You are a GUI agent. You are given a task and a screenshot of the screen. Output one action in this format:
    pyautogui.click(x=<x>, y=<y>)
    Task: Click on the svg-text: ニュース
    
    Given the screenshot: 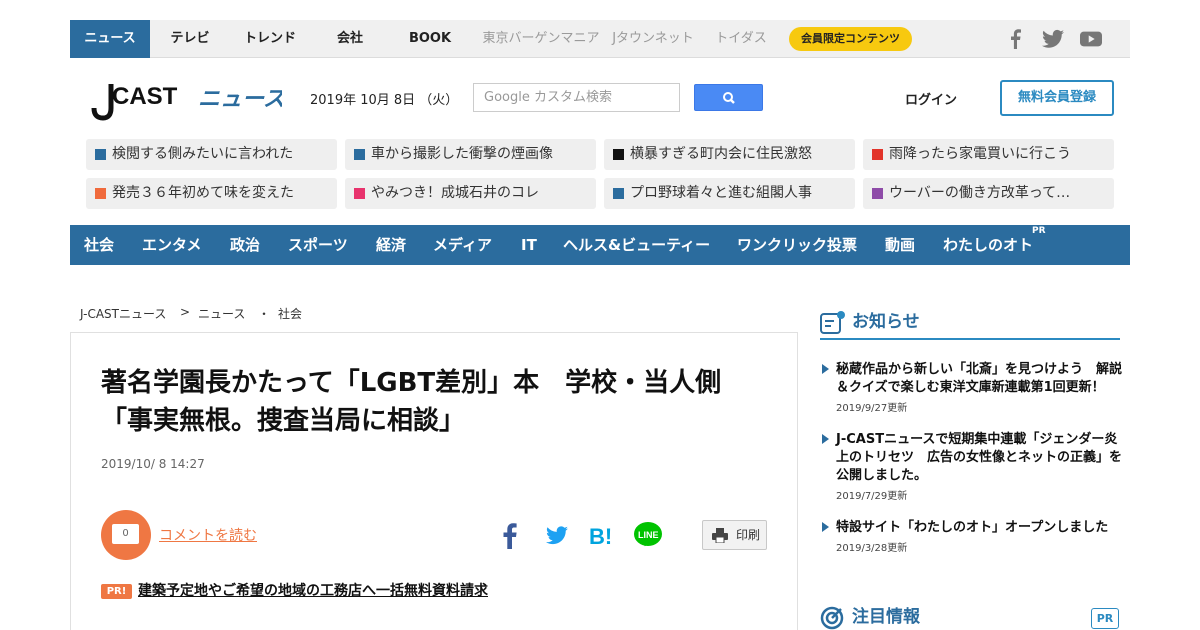 What is the action you would take?
    pyautogui.click(x=240, y=99)
    